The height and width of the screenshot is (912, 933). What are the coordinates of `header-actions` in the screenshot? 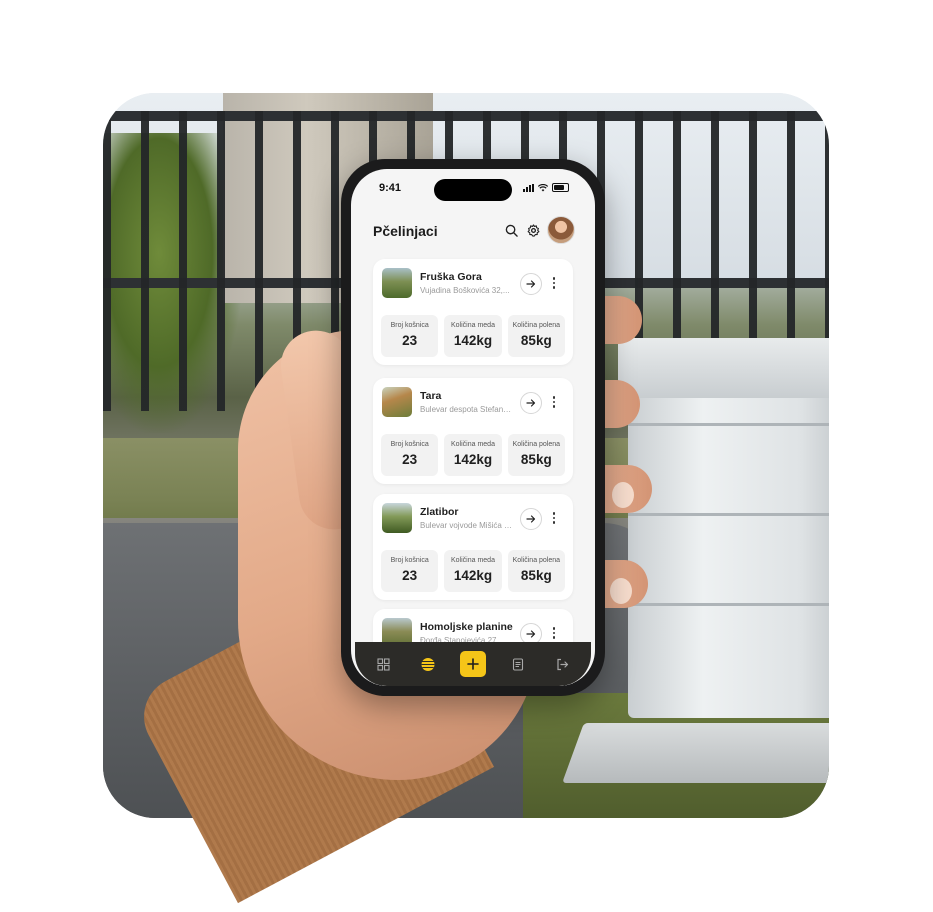 It's located at (539, 230).